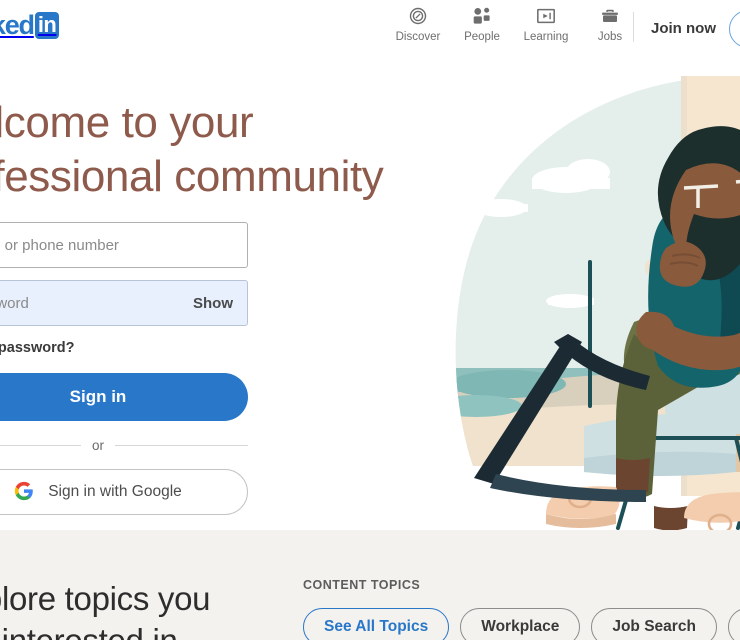 Image resolution: width=740 pixels, height=640 pixels. I want to click on header-sign-in-button, so click(734, 29).